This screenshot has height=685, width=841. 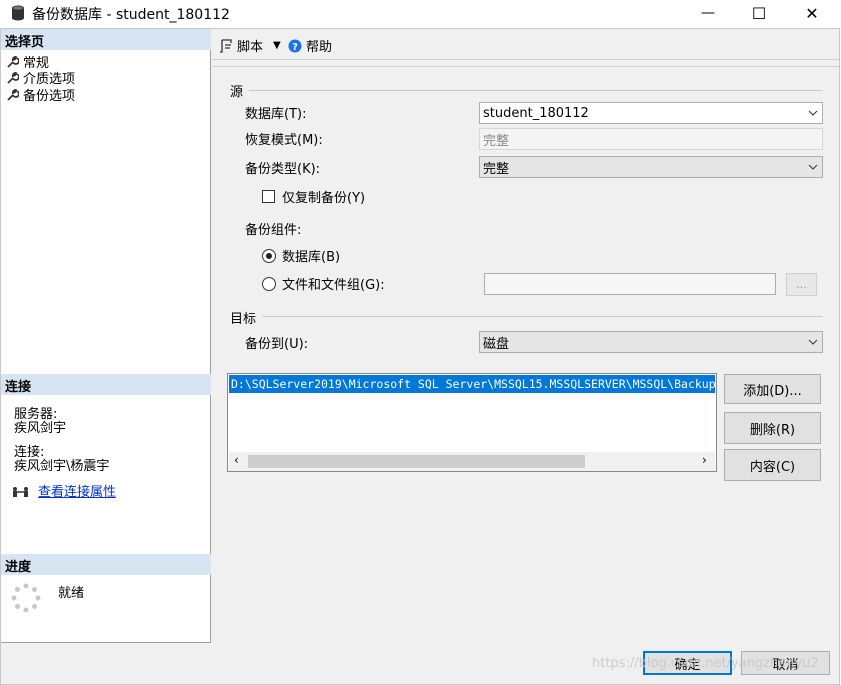 What do you see at coordinates (525, 45) in the screenshot?
I see `toolbar: 脚本 ▼ ? 帮助` at bounding box center [525, 45].